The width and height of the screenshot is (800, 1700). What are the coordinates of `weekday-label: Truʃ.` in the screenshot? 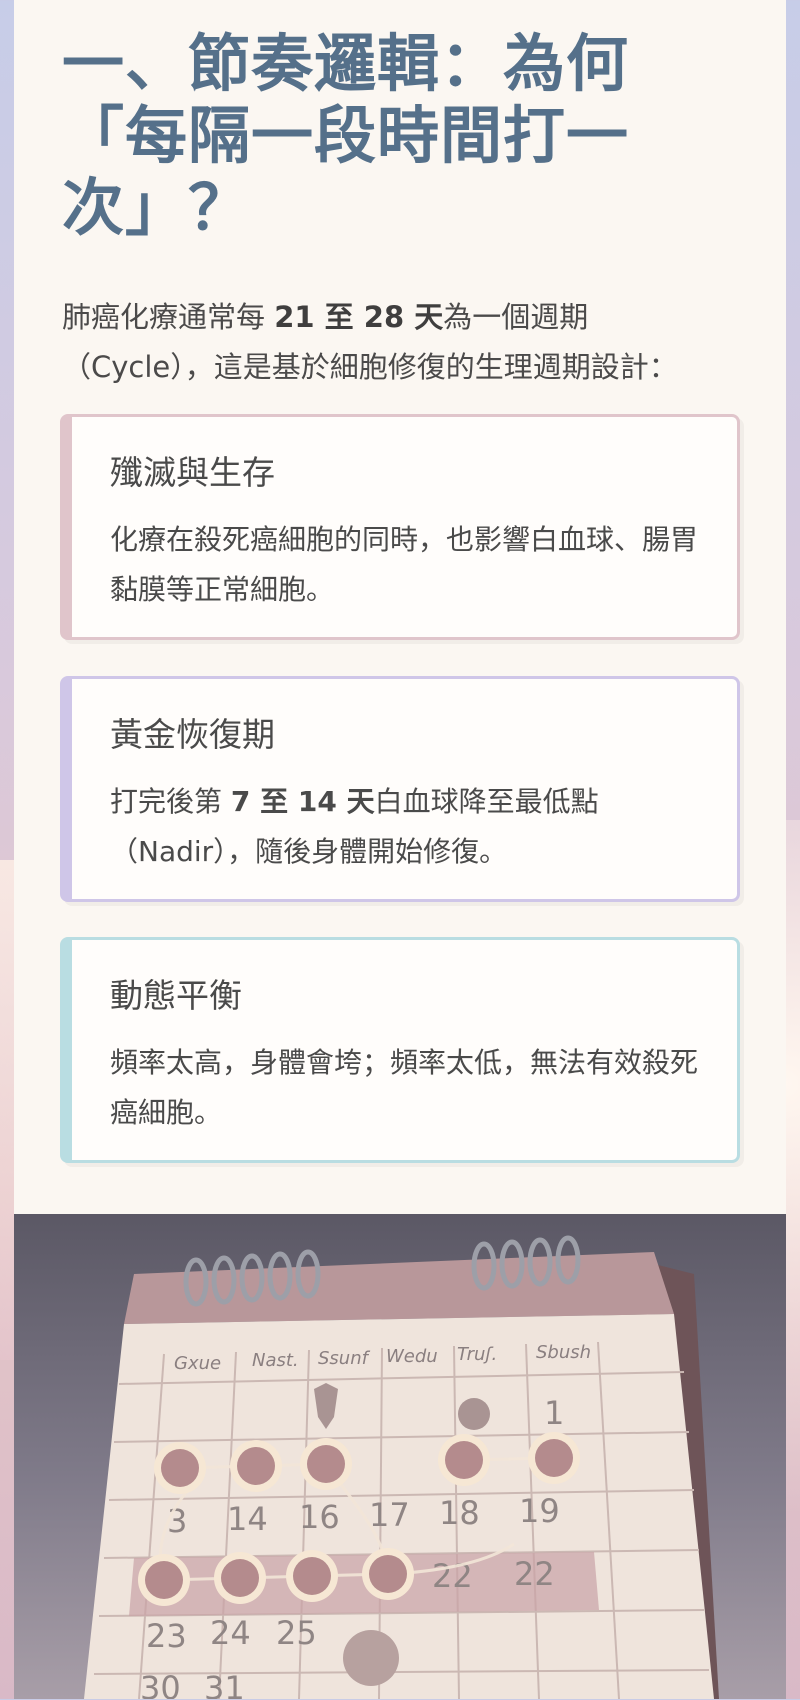 It's located at (477, 1354).